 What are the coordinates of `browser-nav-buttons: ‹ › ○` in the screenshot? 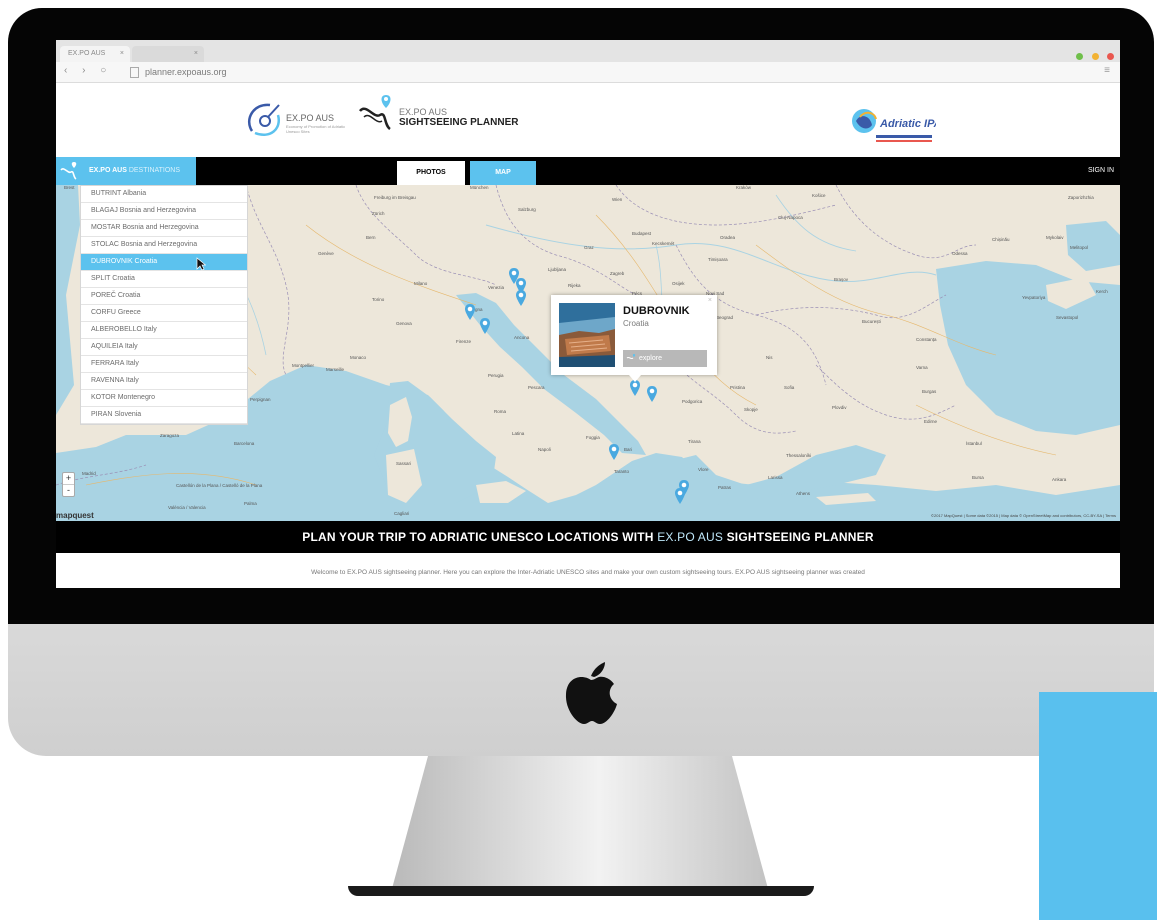 It's located at (88, 70).